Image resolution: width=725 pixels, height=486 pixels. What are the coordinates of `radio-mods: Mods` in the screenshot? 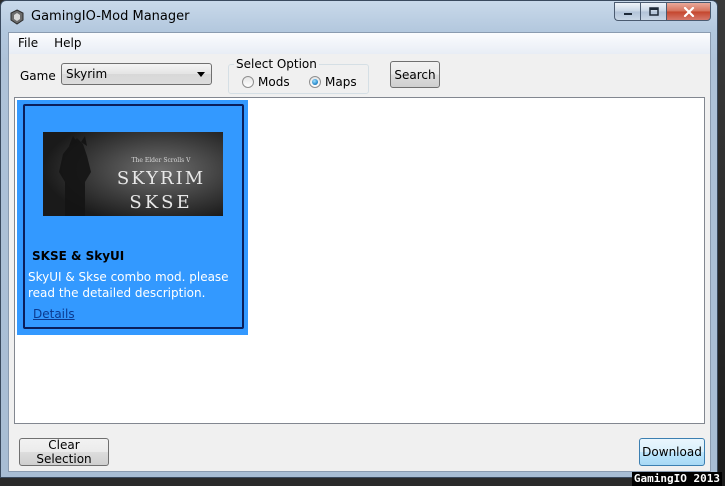 It's located at (266, 82).